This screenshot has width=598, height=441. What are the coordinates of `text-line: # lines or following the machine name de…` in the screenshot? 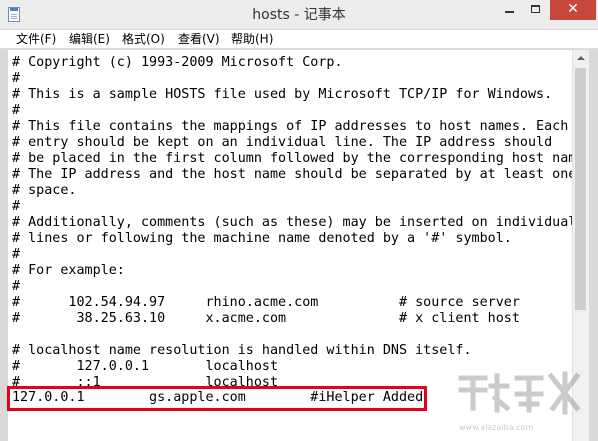 It's located at (262, 238).